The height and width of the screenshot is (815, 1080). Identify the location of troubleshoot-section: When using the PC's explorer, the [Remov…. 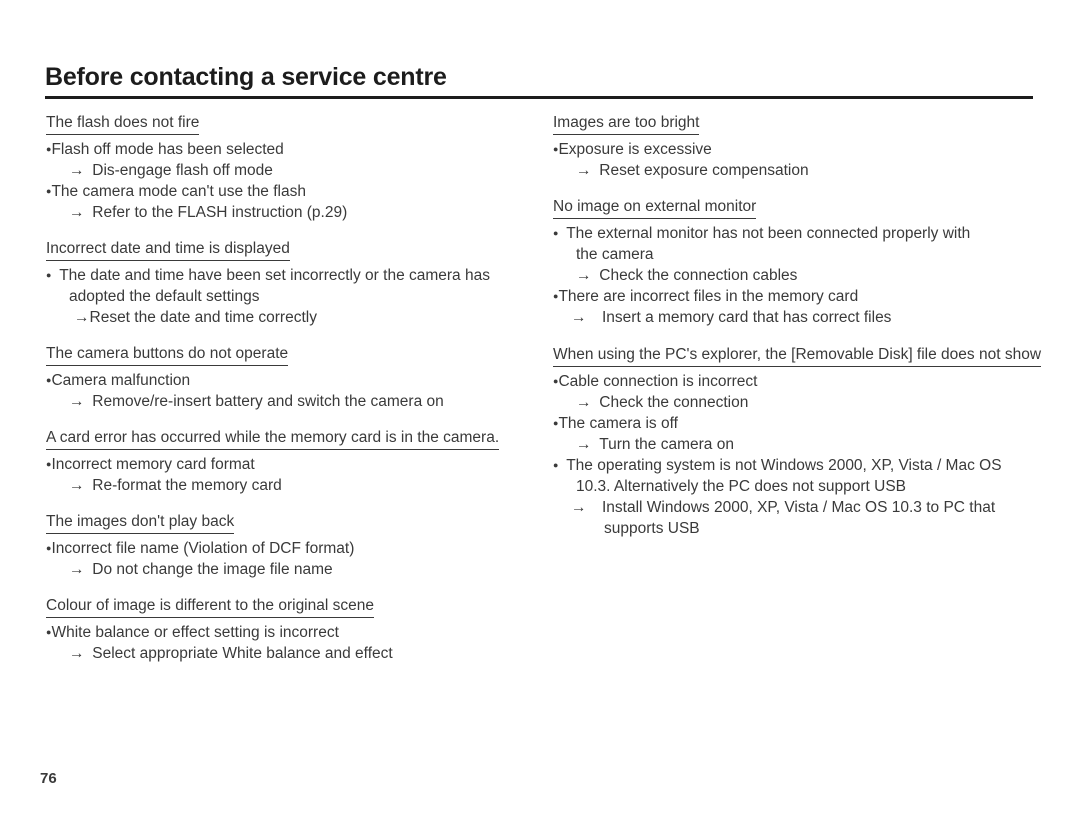
(798, 442).